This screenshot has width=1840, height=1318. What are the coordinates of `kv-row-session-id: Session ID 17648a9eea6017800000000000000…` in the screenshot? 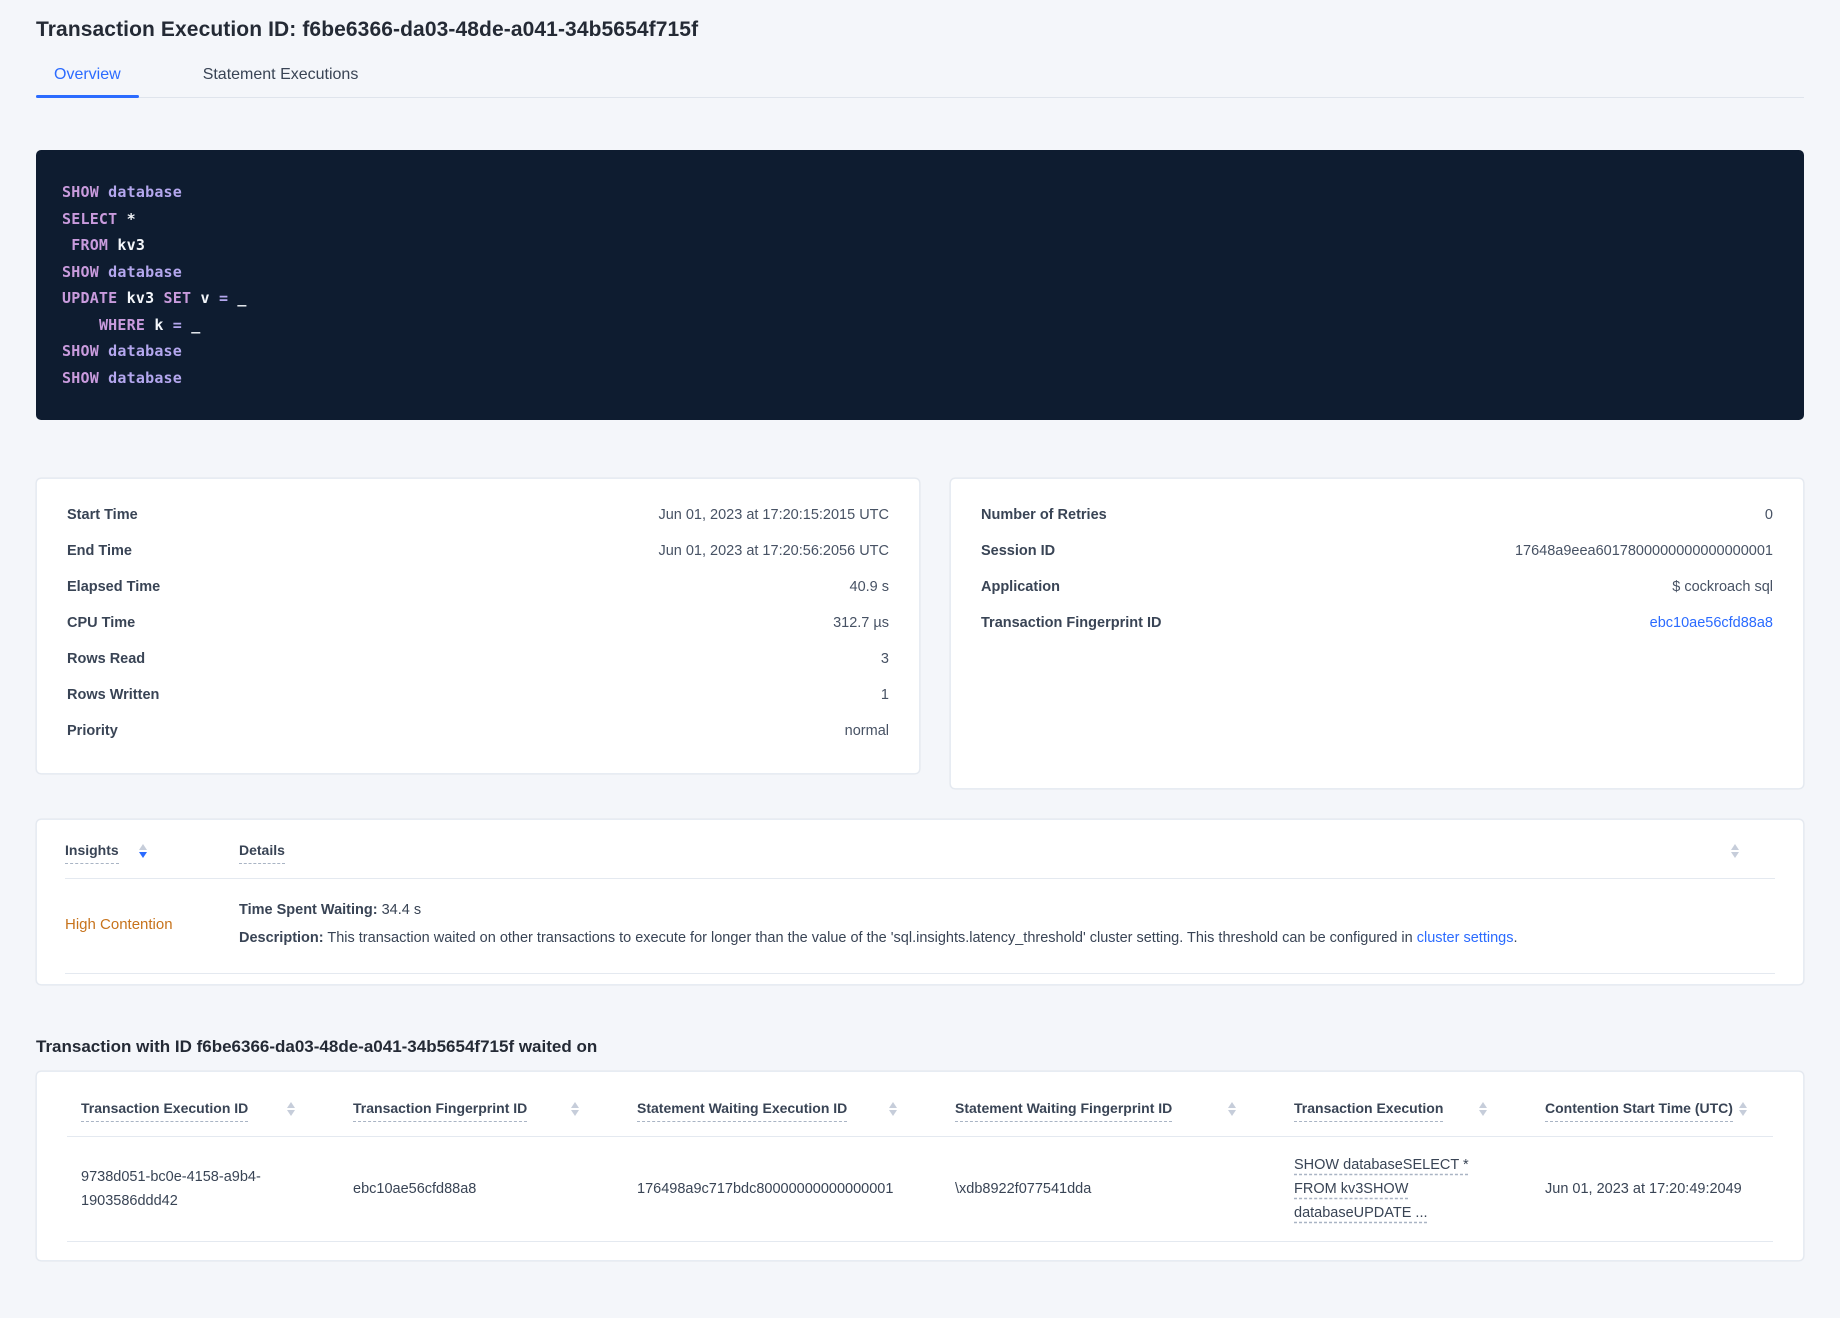 It's located at (1377, 551).